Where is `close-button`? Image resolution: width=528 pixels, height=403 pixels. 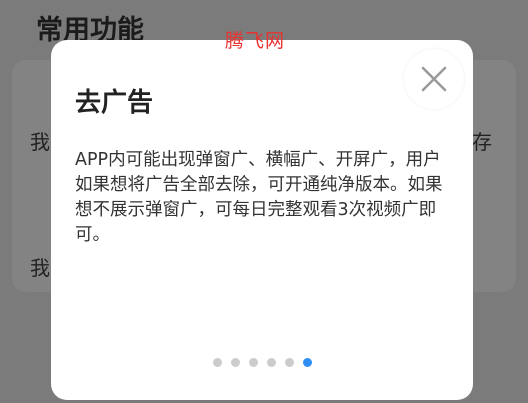 close-button is located at coordinates (434, 79).